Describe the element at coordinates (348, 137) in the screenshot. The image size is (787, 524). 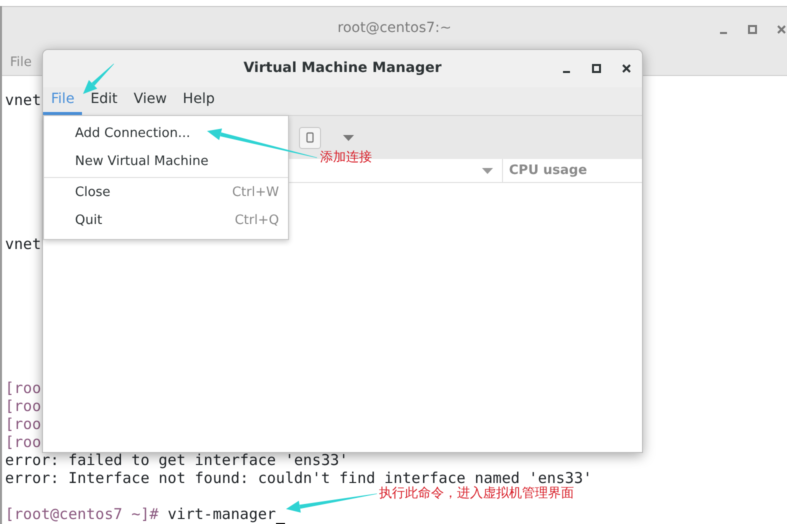
I see `dropdown-icon` at that location.